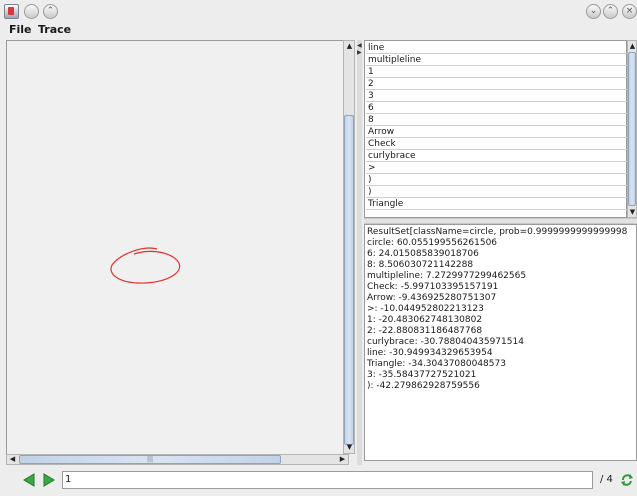 This screenshot has height=496, width=637. Describe the element at coordinates (496, 168) in the screenshot. I see `list-item: >` at that location.